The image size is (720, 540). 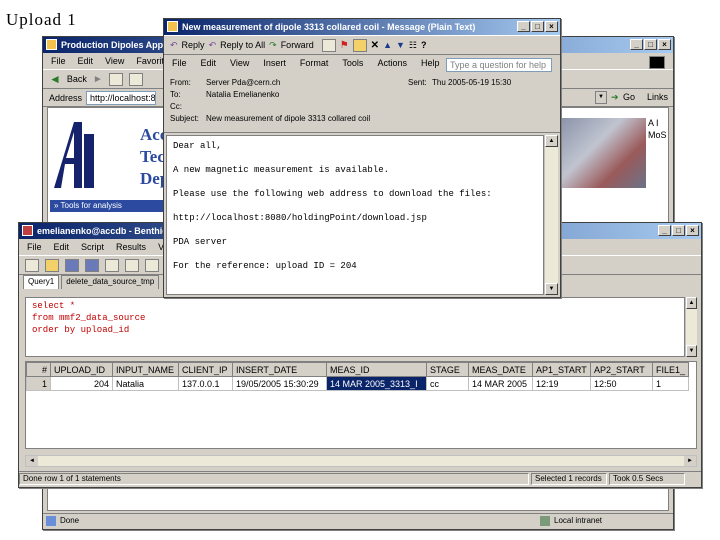 What do you see at coordinates (131, 247) in the screenshot?
I see `sql-menu-results: Results` at bounding box center [131, 247].